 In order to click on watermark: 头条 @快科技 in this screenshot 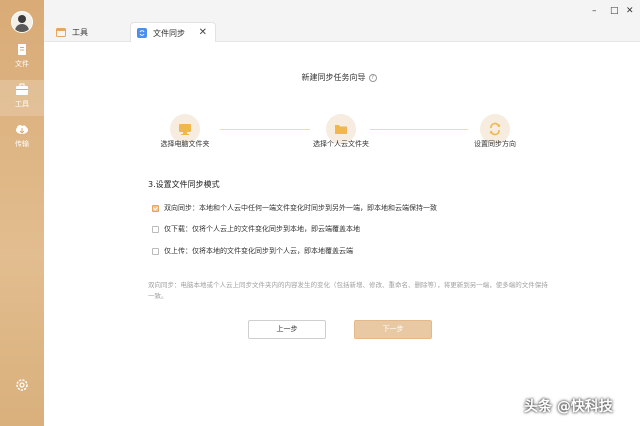, I will do `click(568, 407)`.